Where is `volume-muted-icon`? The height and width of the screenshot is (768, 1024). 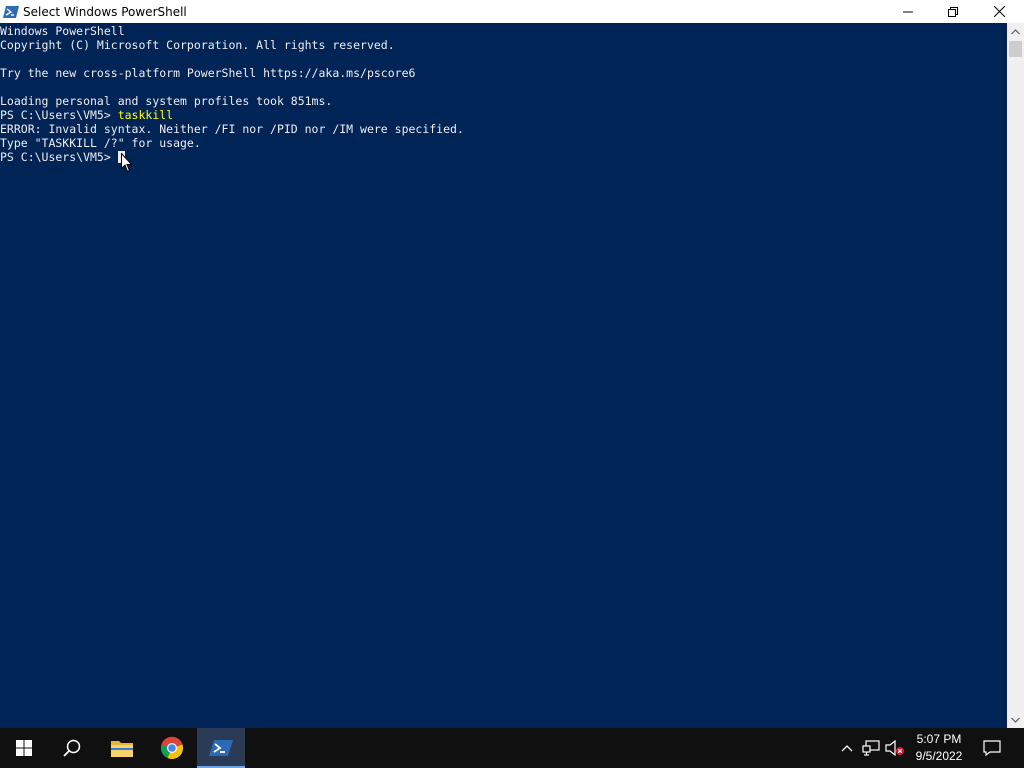 volume-muted-icon is located at coordinates (894, 748).